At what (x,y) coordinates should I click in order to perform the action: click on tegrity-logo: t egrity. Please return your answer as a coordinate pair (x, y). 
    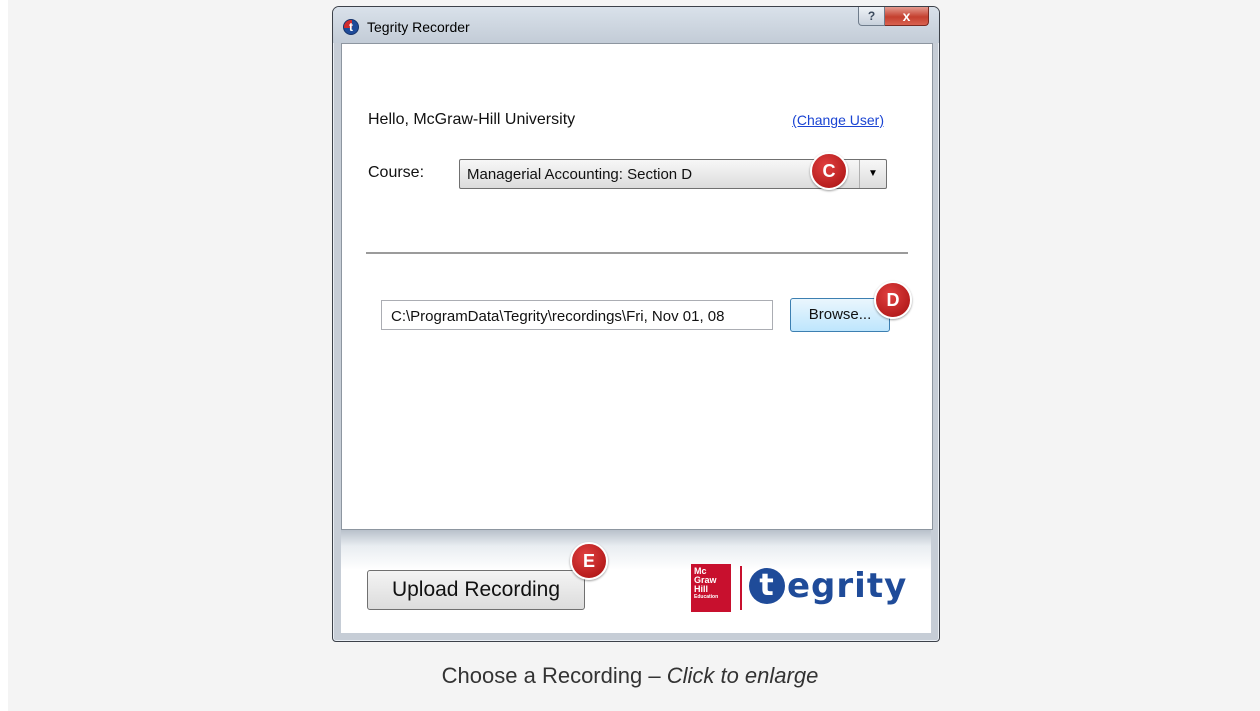
    Looking at the image, I should click on (828, 586).